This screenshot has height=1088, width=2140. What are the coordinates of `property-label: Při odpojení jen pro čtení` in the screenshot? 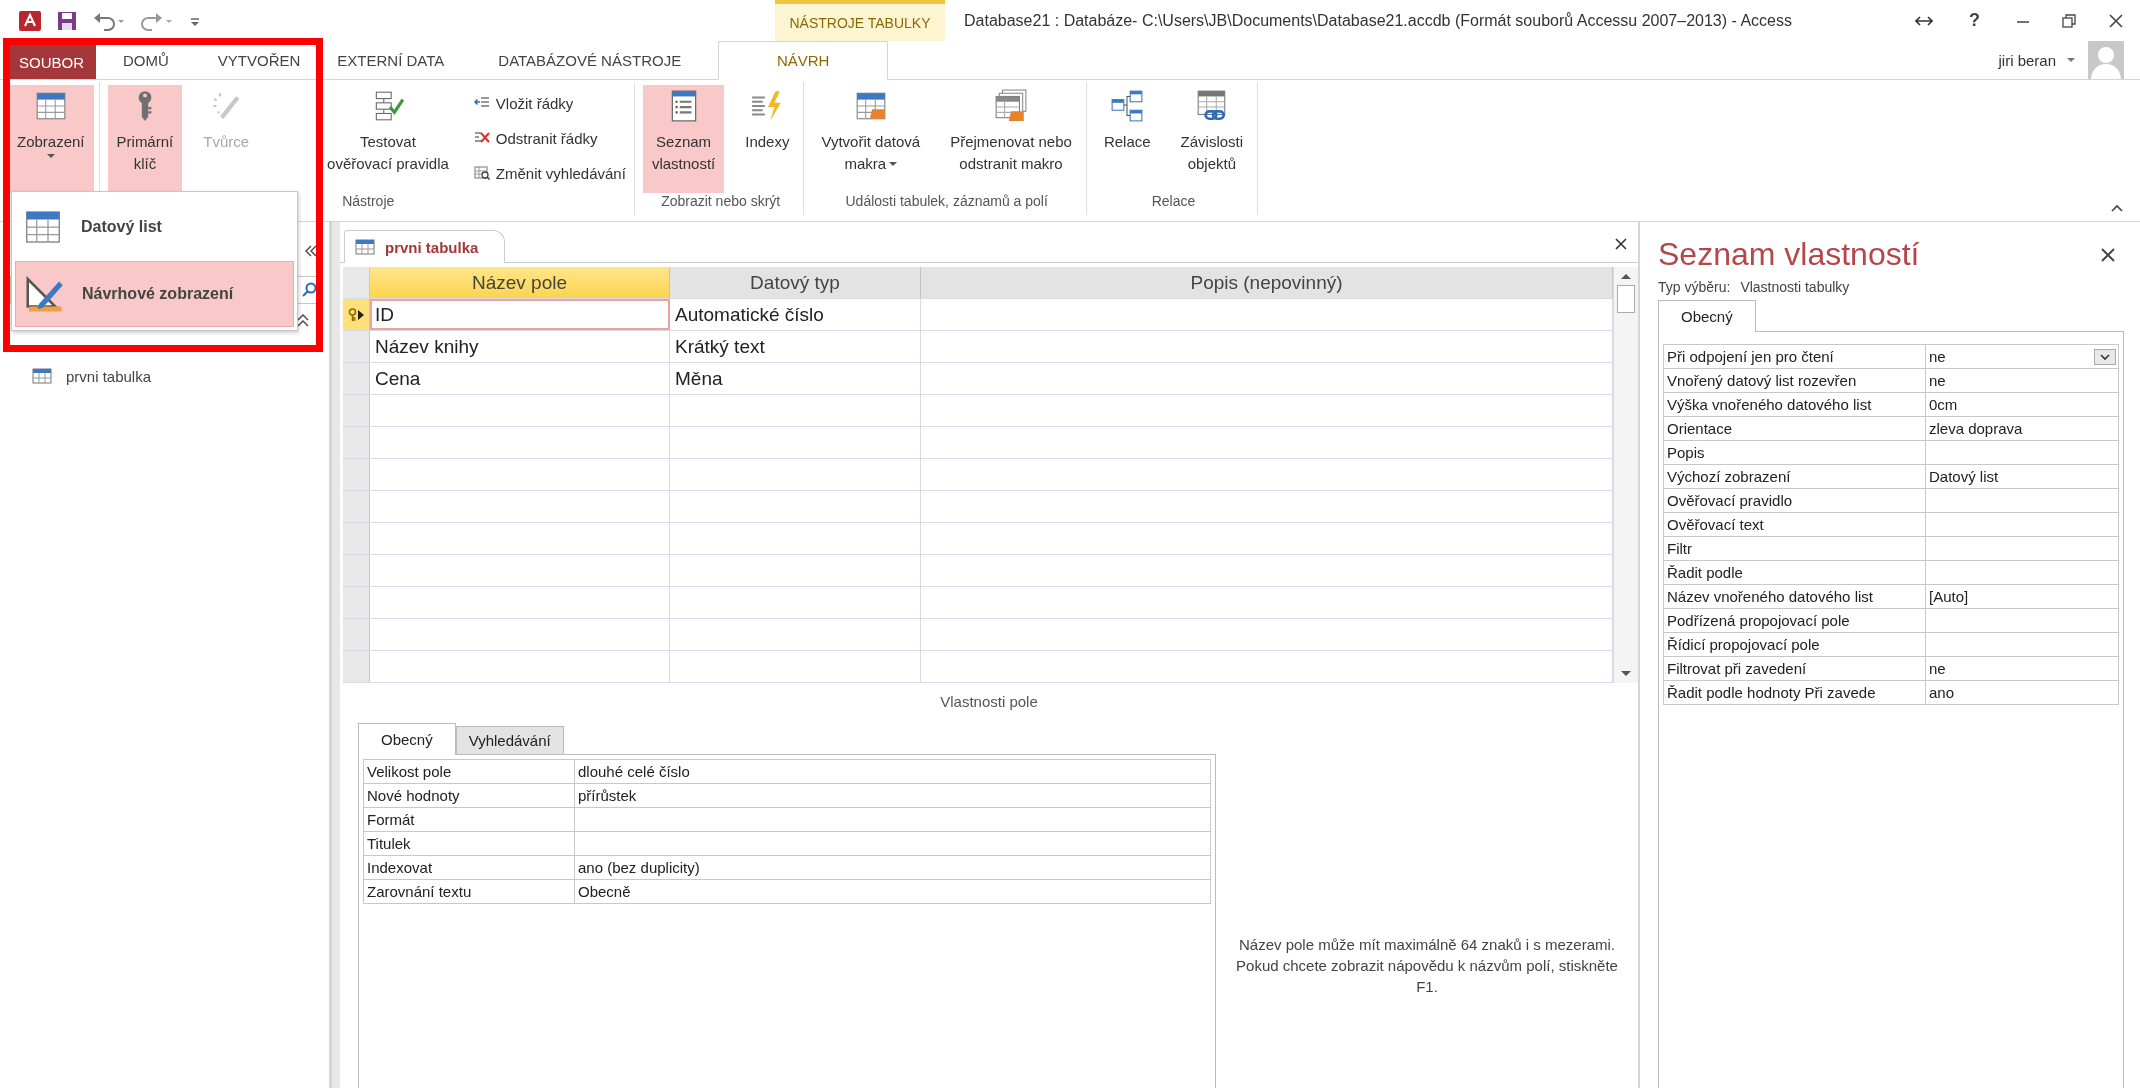 It's located at (1795, 356).